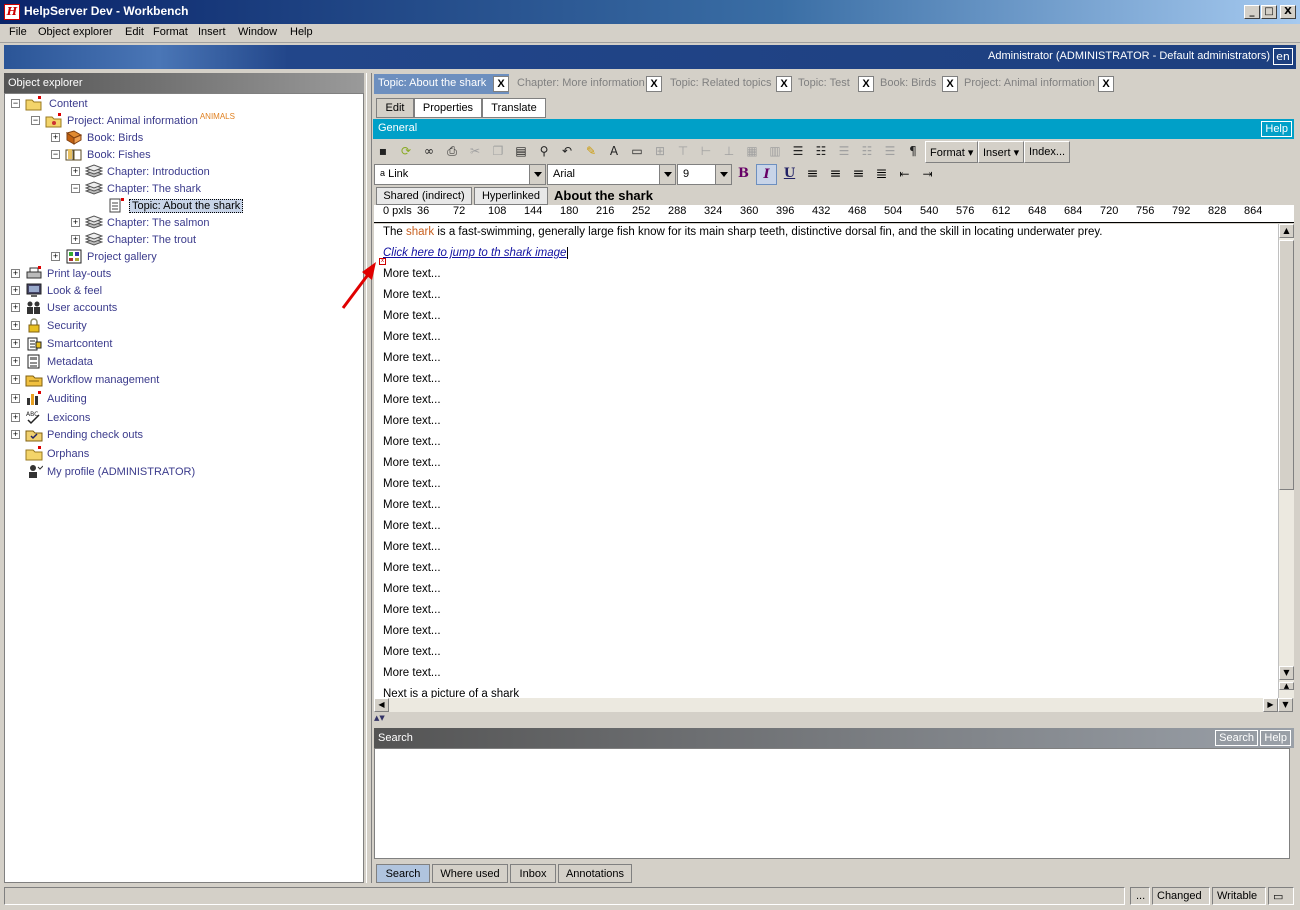  What do you see at coordinates (812, 174) in the screenshot?
I see `align-left-icon: ≡` at bounding box center [812, 174].